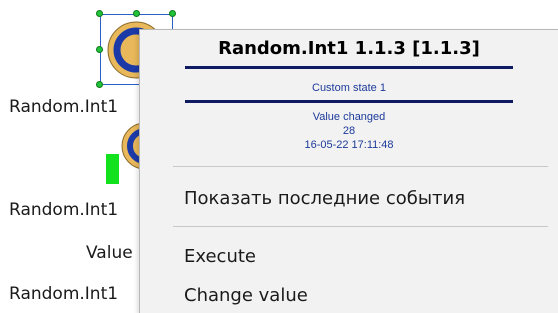  What do you see at coordinates (109, 253) in the screenshot?
I see `value-label: Value` at bounding box center [109, 253].